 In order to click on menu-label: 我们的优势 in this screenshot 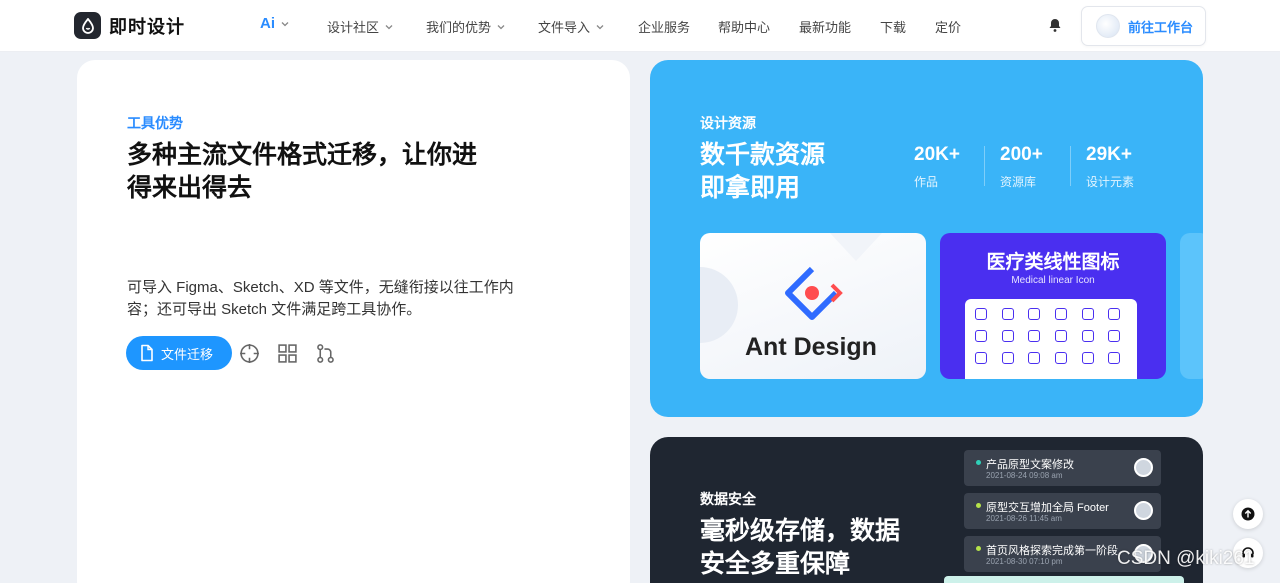, I will do `click(459, 27)`.